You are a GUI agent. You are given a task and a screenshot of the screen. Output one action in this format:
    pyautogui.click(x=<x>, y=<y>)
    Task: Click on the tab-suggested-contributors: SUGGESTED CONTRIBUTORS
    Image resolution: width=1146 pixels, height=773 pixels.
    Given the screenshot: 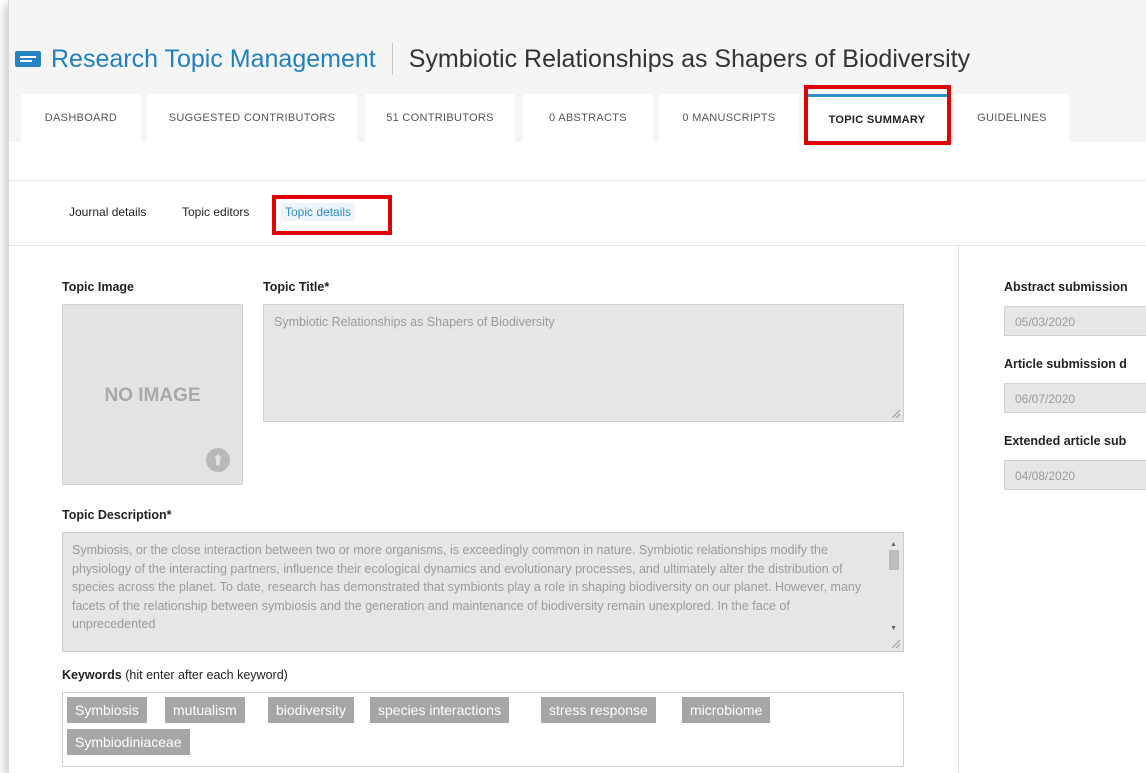 What is the action you would take?
    pyautogui.click(x=252, y=118)
    